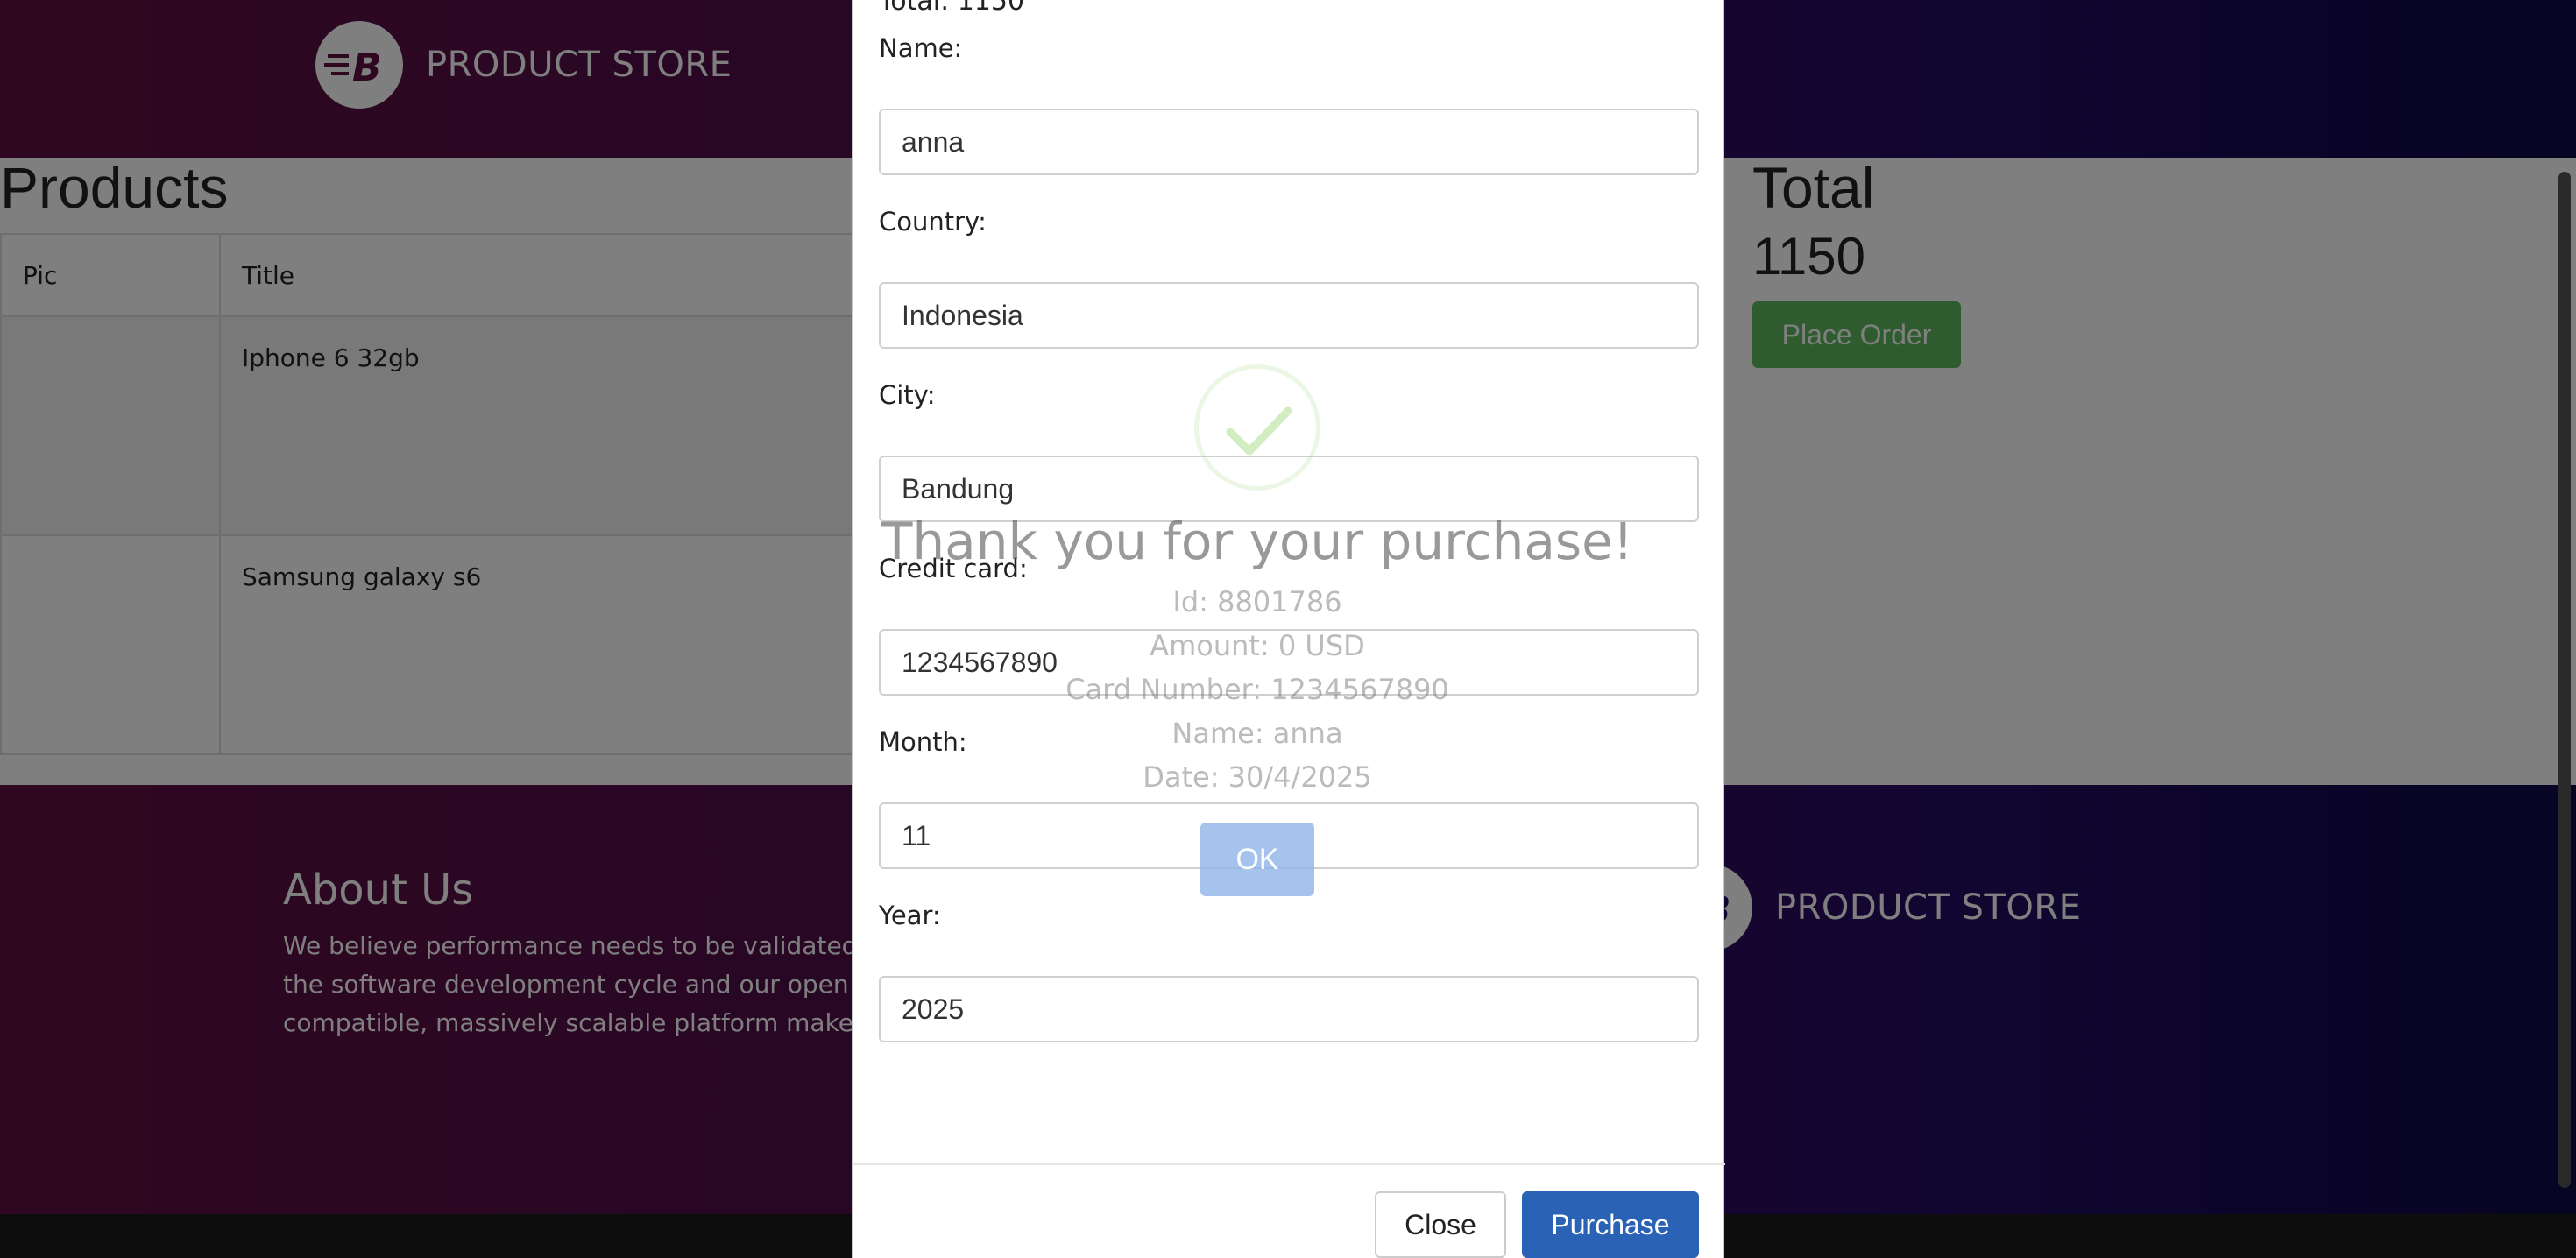  Describe the element at coordinates (921, 48) in the screenshot. I see `name-label: Name:` at that location.